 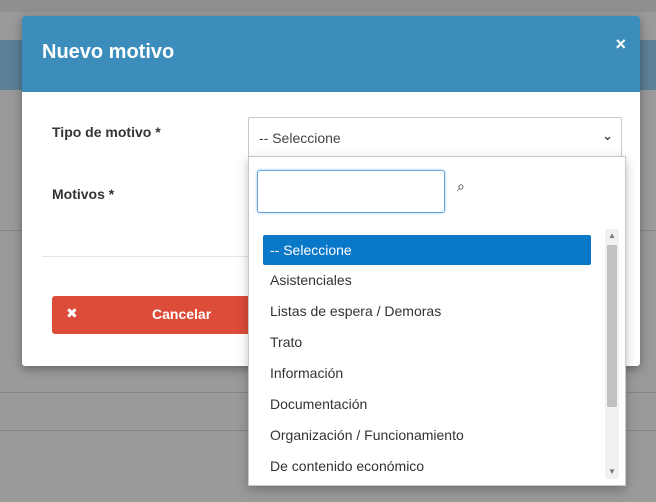 What do you see at coordinates (331, 54) in the screenshot?
I see `modal-header: Nuevo motivo ×` at bounding box center [331, 54].